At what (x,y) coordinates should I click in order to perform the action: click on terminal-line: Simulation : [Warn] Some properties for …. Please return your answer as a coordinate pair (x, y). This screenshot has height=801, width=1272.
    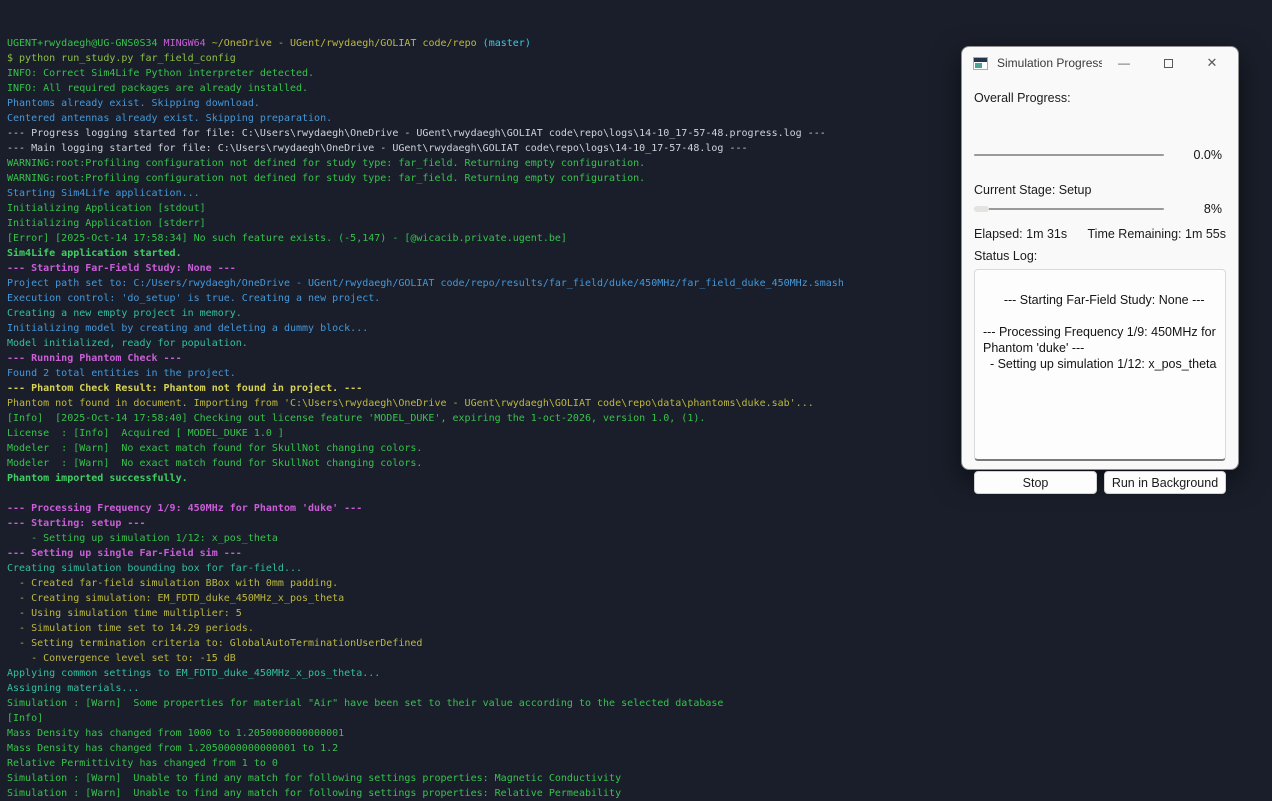
    Looking at the image, I should click on (365, 703).